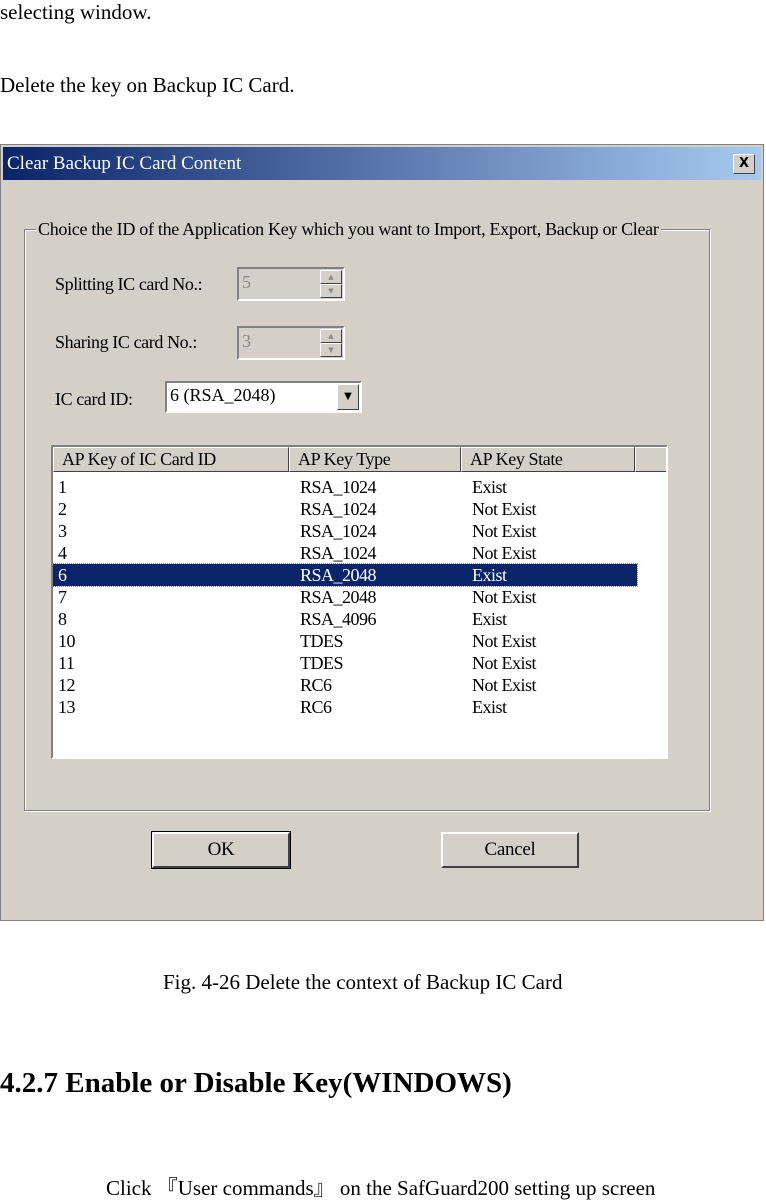 The width and height of the screenshot is (766, 1202). What do you see at coordinates (62, 597) in the screenshot?
I see `cell-id: 7` at bounding box center [62, 597].